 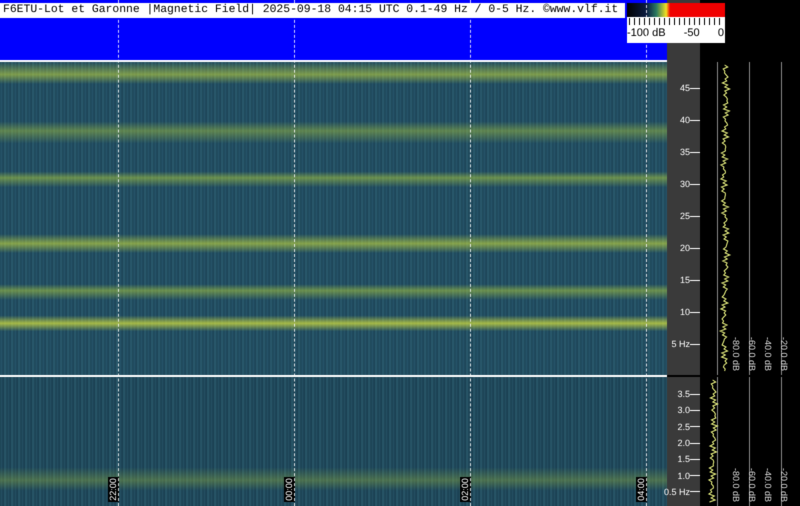 I want to click on frequency-label: 30, so click(x=685, y=184).